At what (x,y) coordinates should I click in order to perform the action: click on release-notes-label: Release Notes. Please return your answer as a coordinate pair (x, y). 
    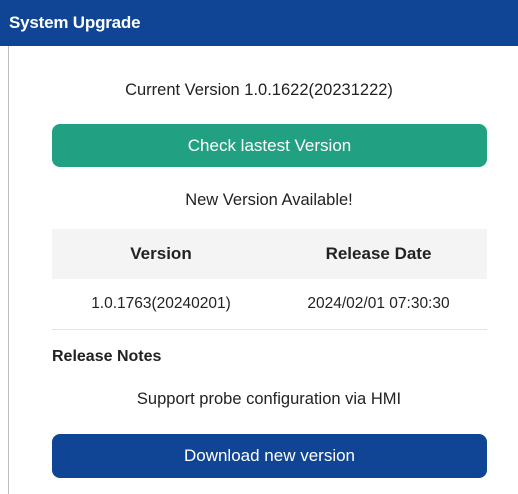
    Looking at the image, I should click on (107, 356).